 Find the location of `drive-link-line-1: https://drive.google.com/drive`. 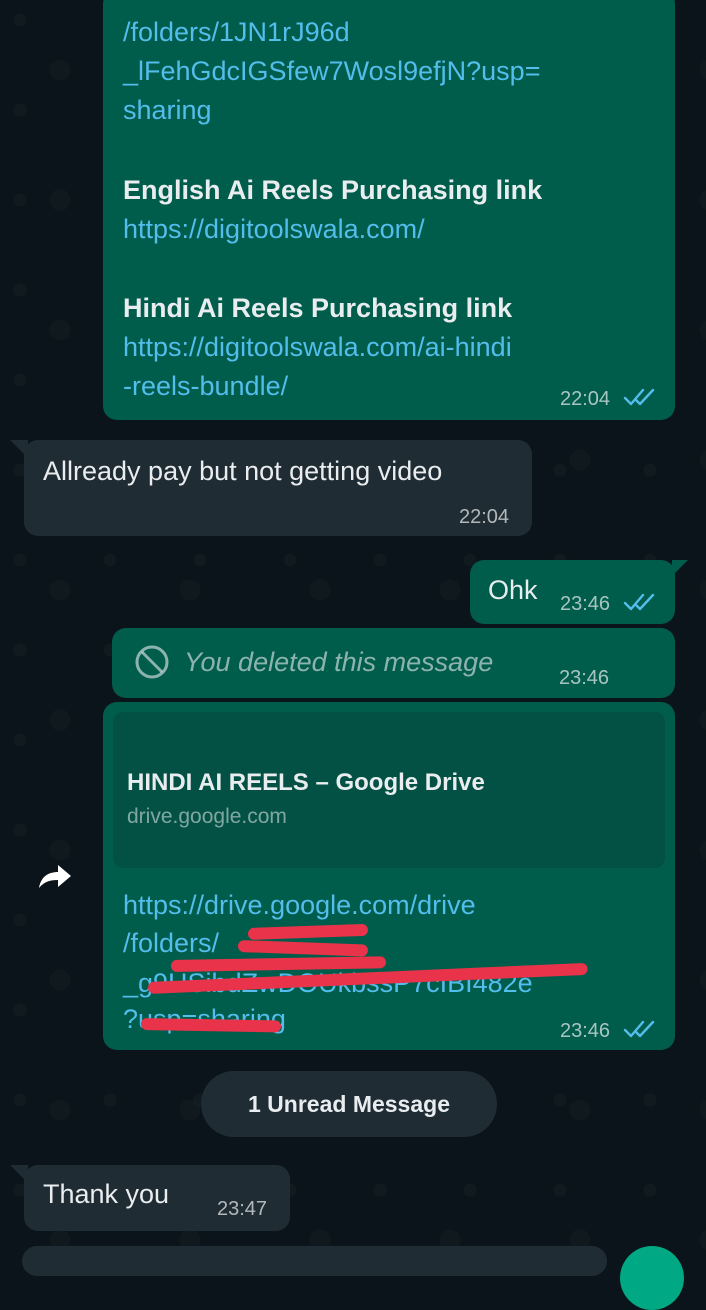

drive-link-line-1: https://drive.google.com/drive is located at coordinates (299, 905).